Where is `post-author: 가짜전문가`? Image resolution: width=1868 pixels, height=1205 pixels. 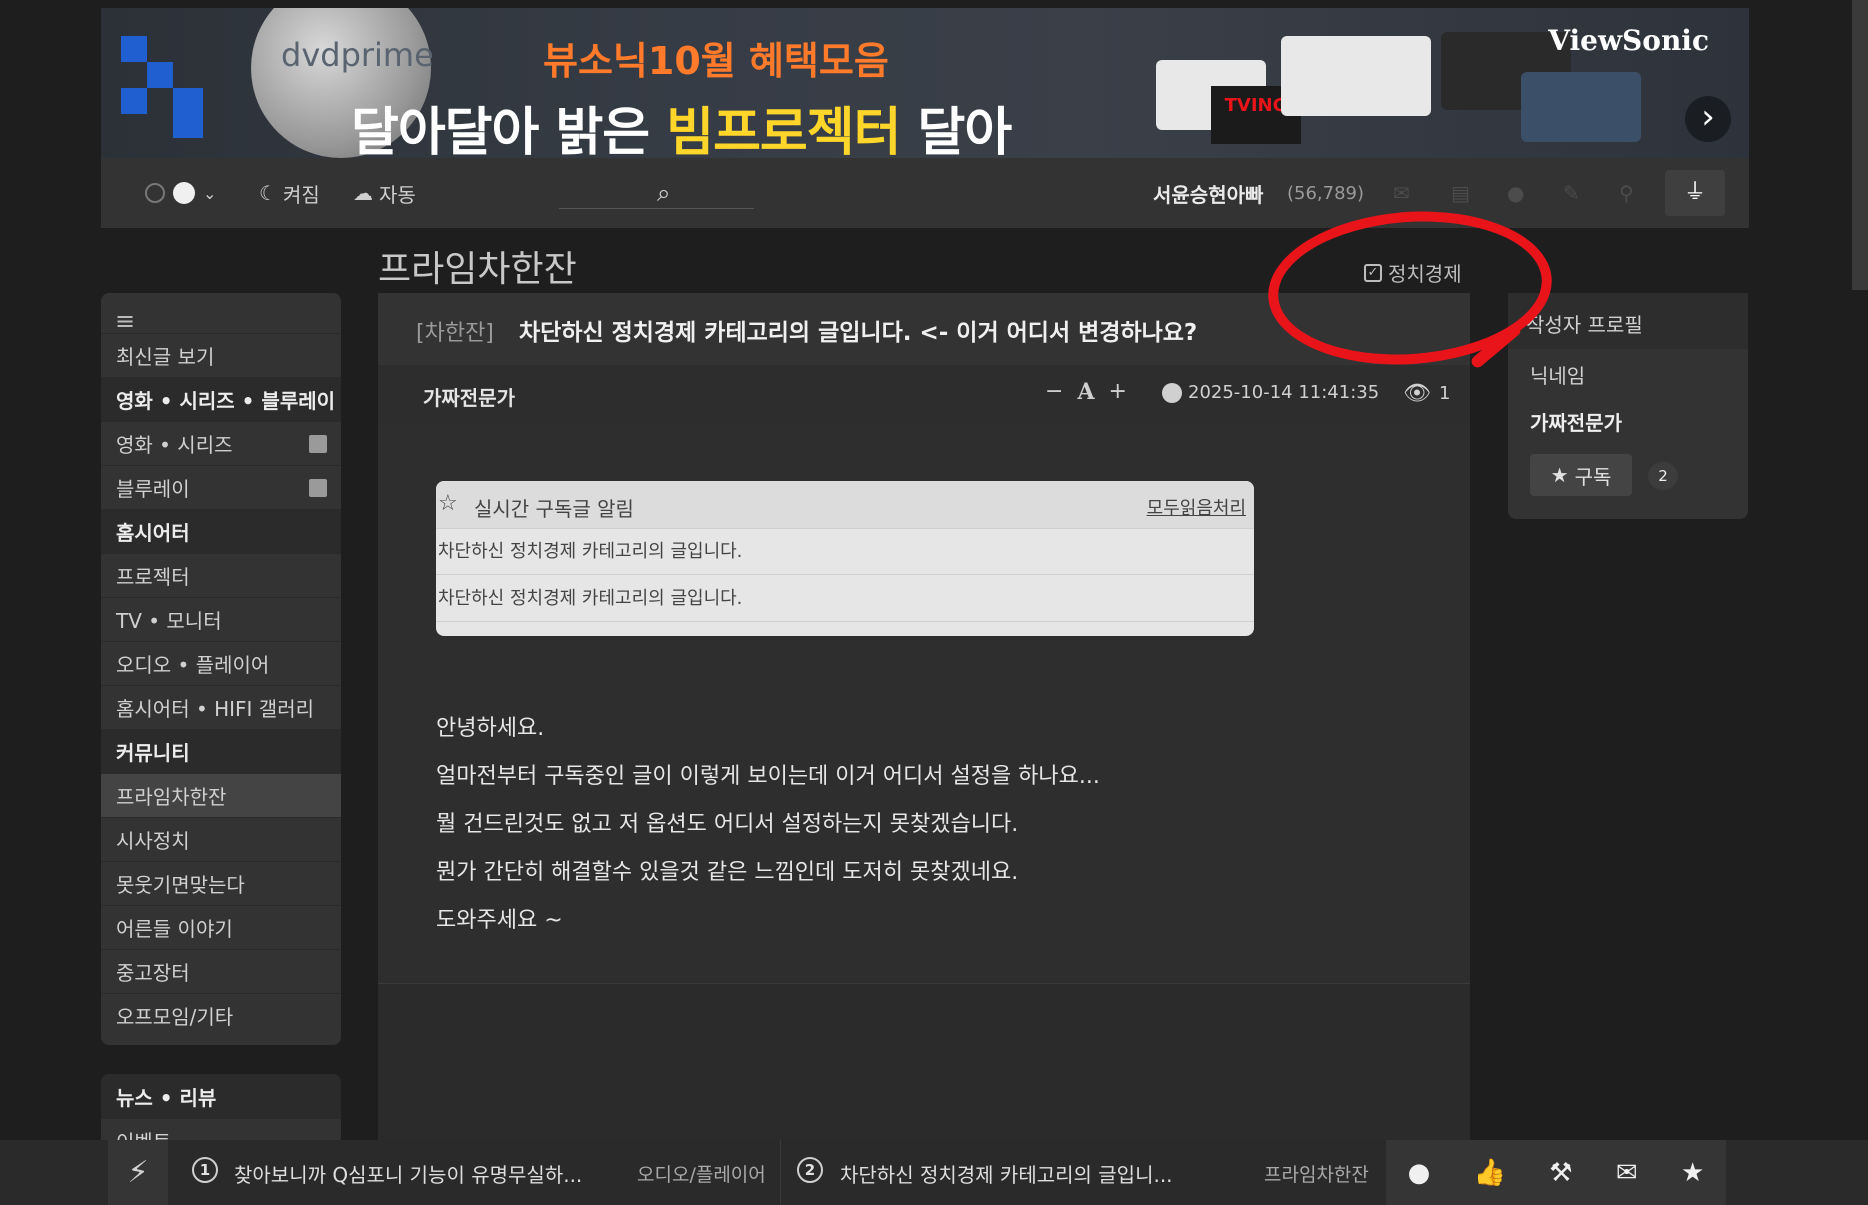
post-author: 가짜전문가 is located at coordinates (469, 396).